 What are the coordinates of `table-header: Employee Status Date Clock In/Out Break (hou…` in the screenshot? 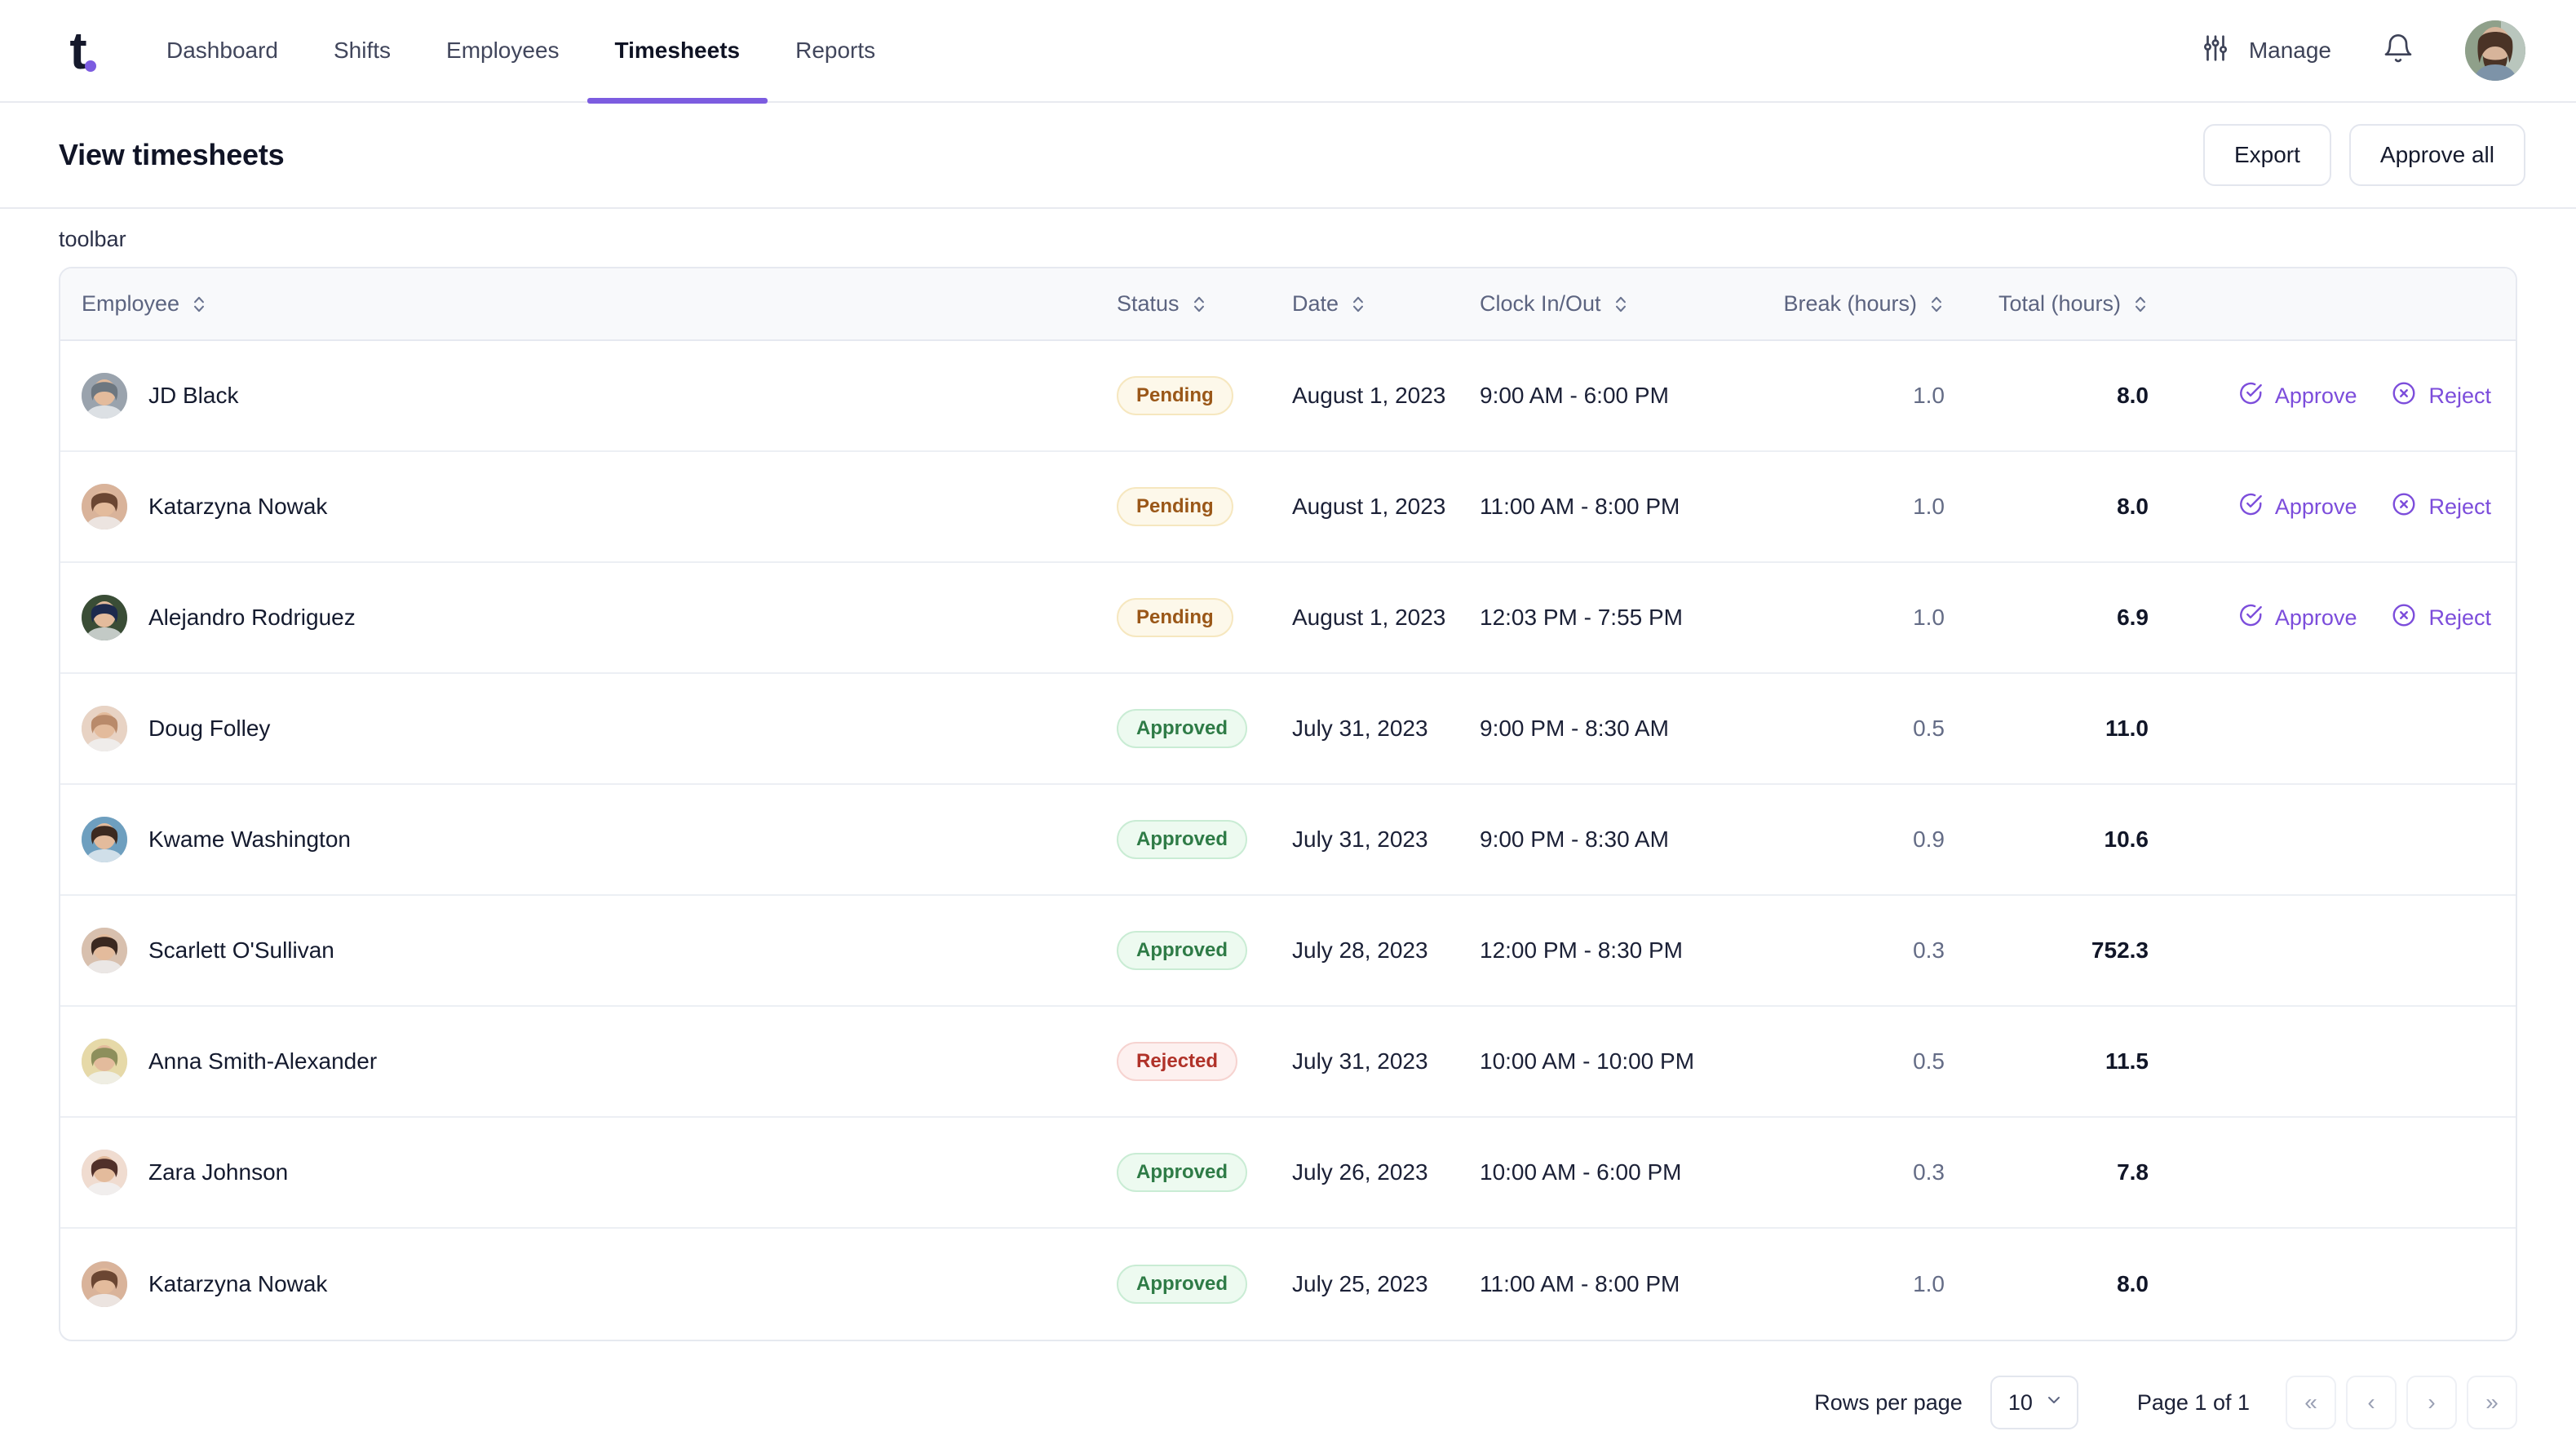 It's located at (1288, 304).